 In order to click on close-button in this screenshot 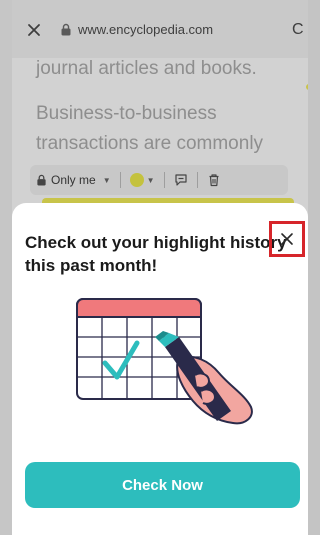, I will do `click(287, 239)`.